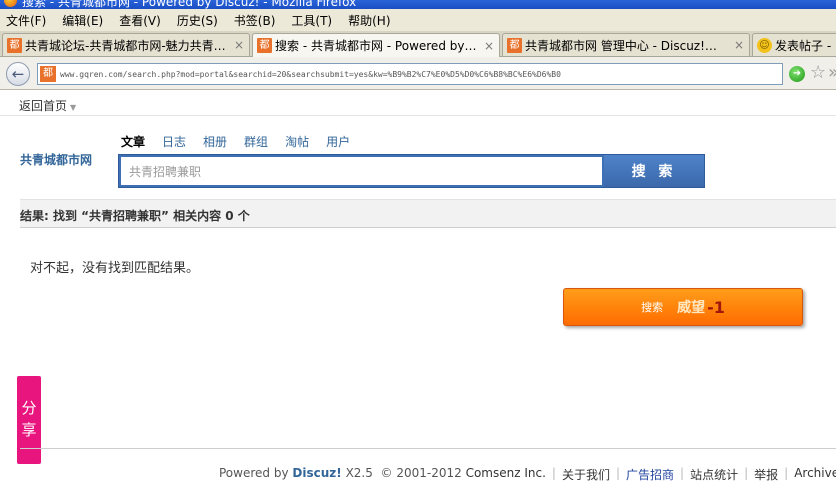  I want to click on menu-file: 文件(F), so click(26, 20).